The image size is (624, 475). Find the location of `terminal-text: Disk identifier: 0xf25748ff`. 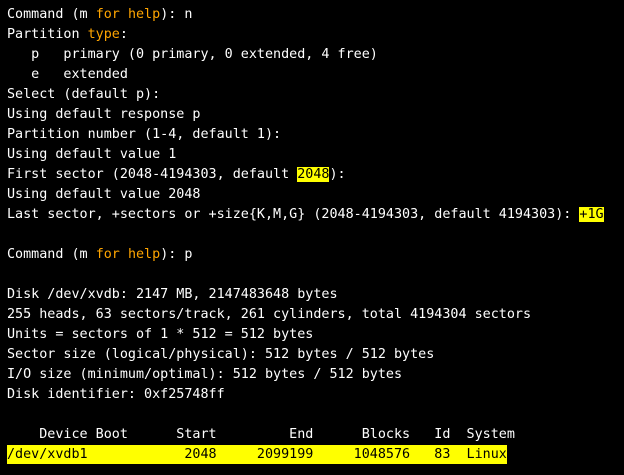

terminal-text: Disk identifier: 0xf25748ff is located at coordinates (116, 394).